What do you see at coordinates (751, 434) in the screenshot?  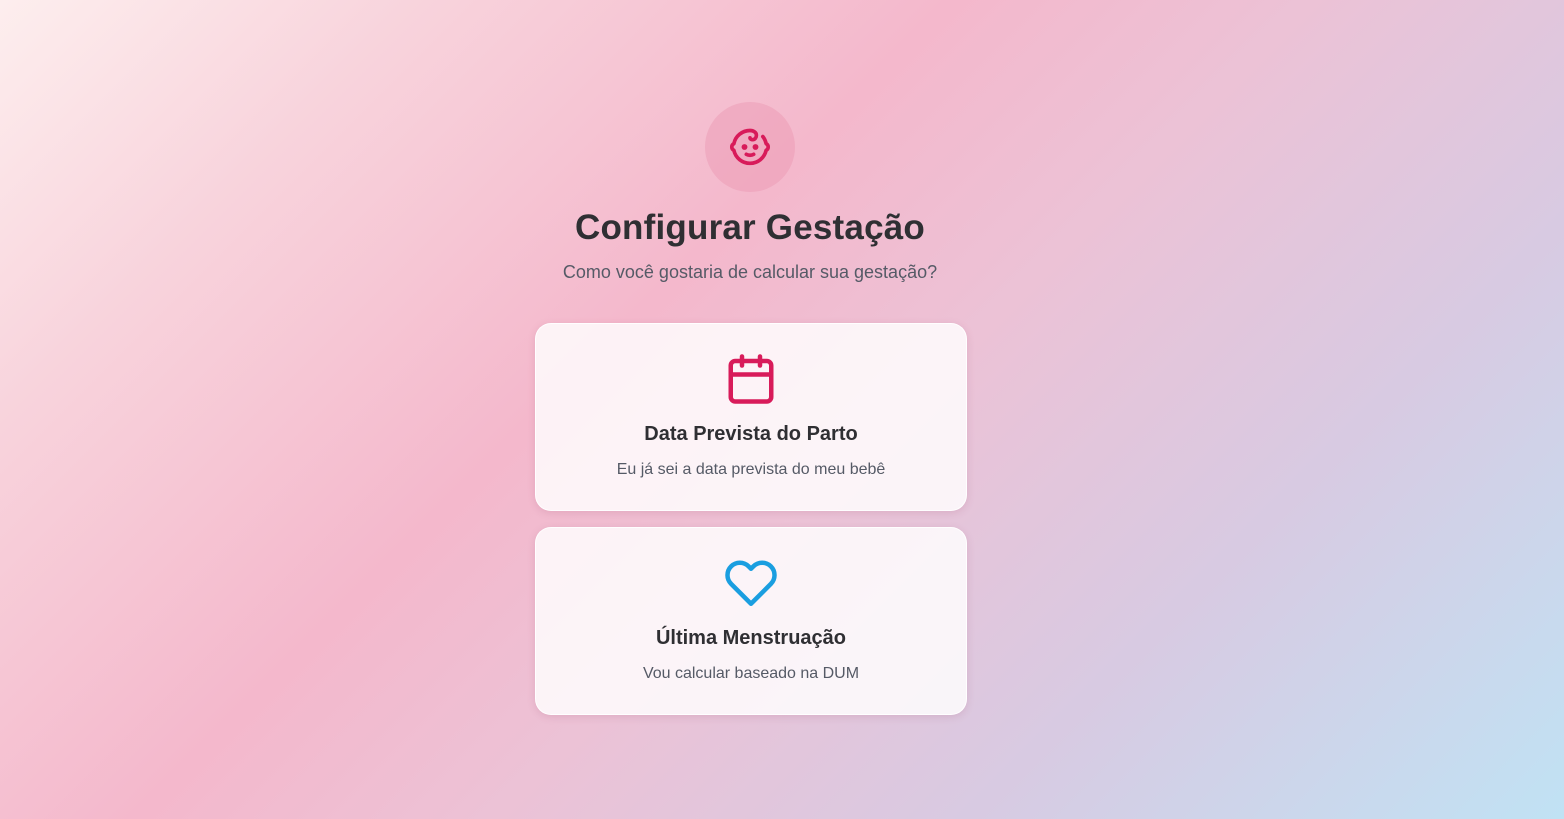 I see `option-title: Data Prevista do Parto` at bounding box center [751, 434].